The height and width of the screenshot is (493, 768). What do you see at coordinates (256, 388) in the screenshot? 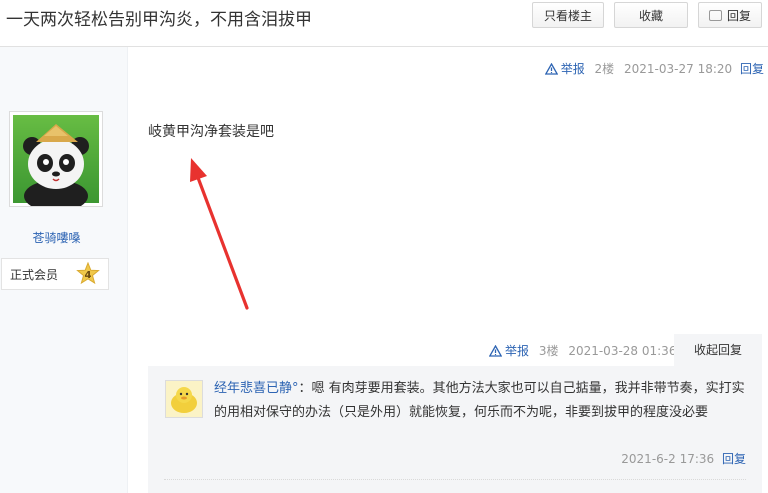
I see `reply-username: 经年悲喜已静°` at bounding box center [256, 388].